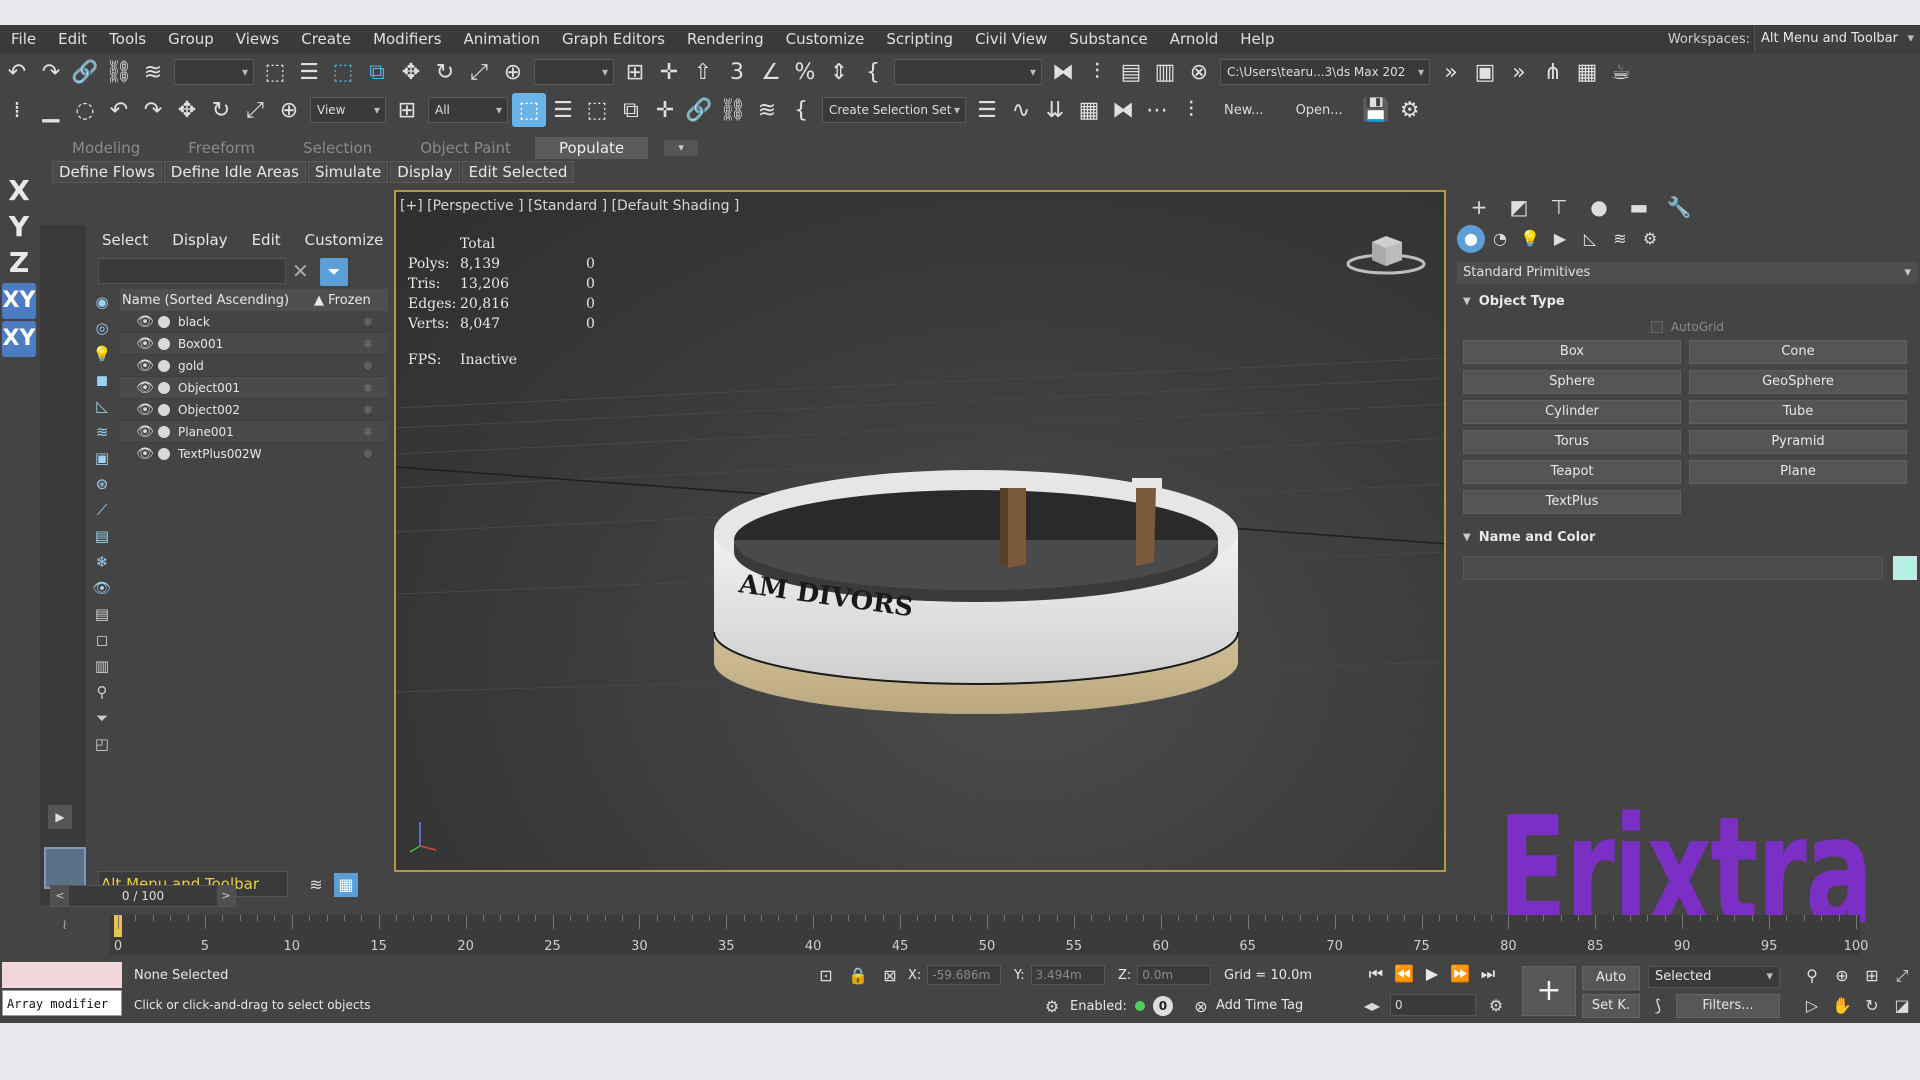 This screenshot has width=1920, height=1080. Describe the element at coordinates (19, 191) in the screenshot. I see `axis-x-button: X` at that location.